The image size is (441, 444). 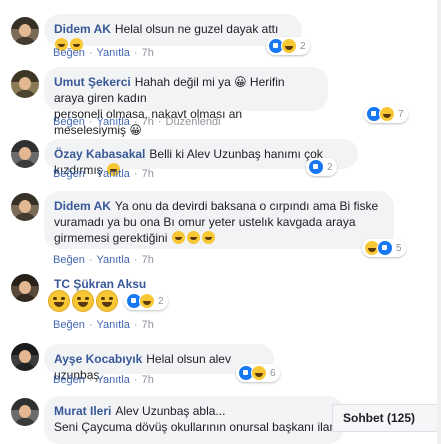 What do you see at coordinates (193, 122) in the screenshot?
I see `edited-label: Düzenlendi` at bounding box center [193, 122].